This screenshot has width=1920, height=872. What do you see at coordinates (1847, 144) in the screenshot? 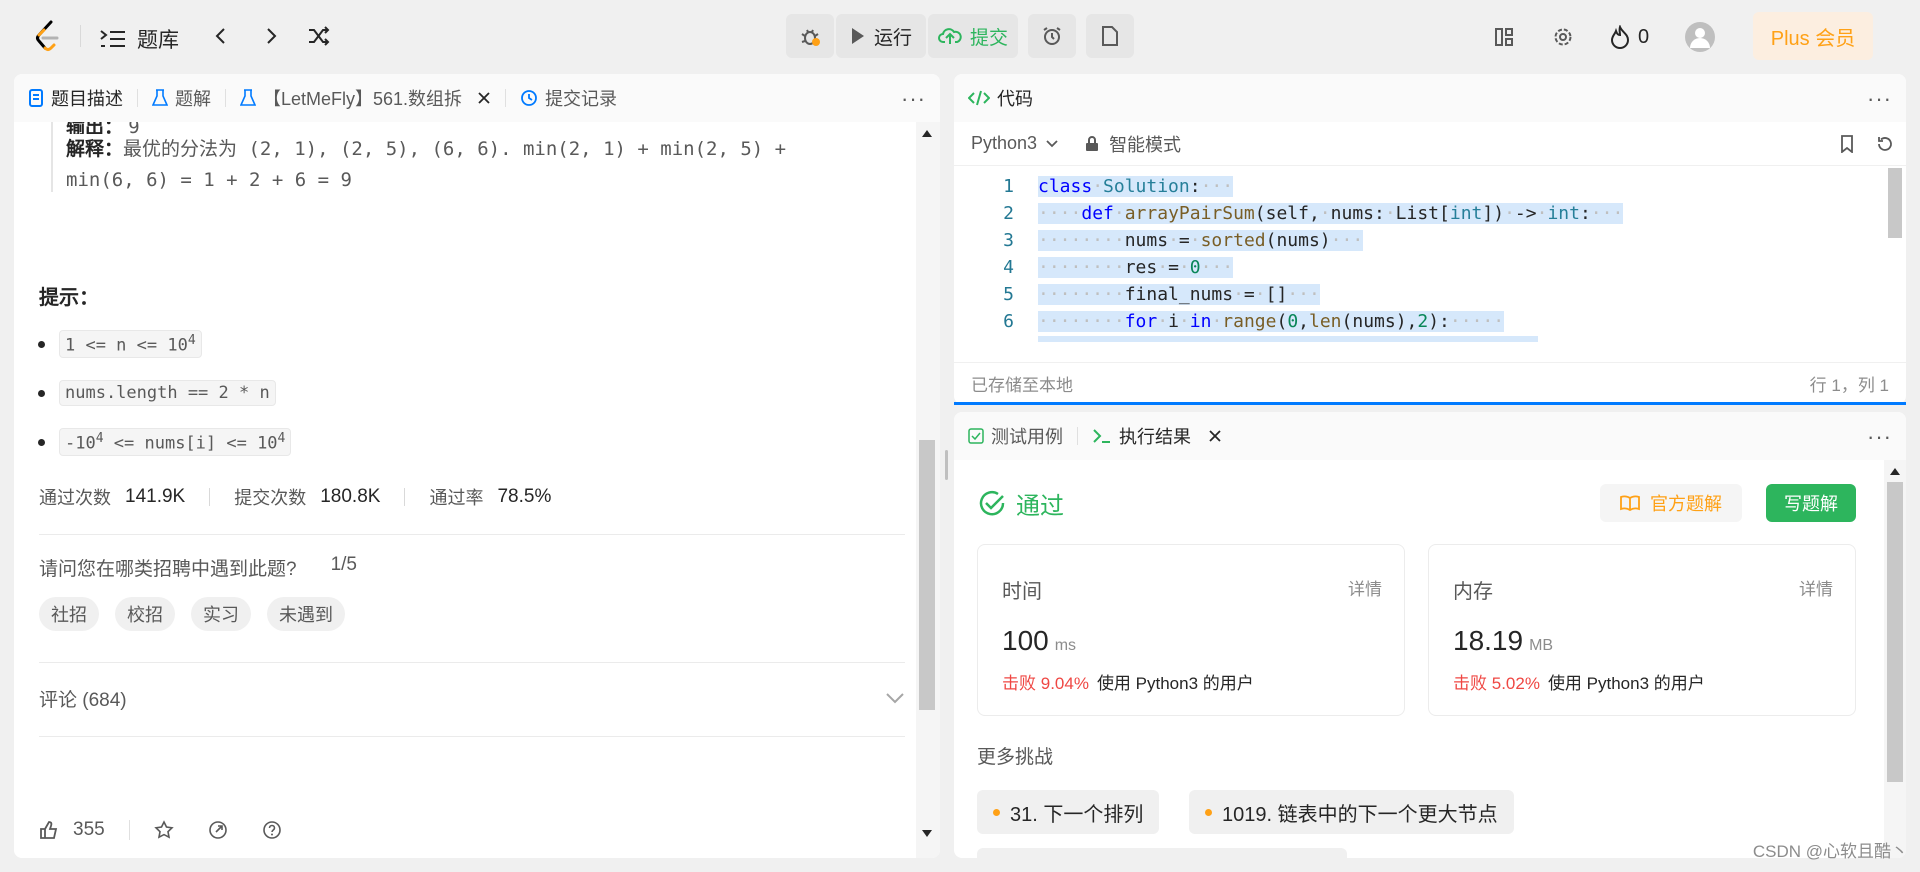
I see `bookmark-icon` at bounding box center [1847, 144].